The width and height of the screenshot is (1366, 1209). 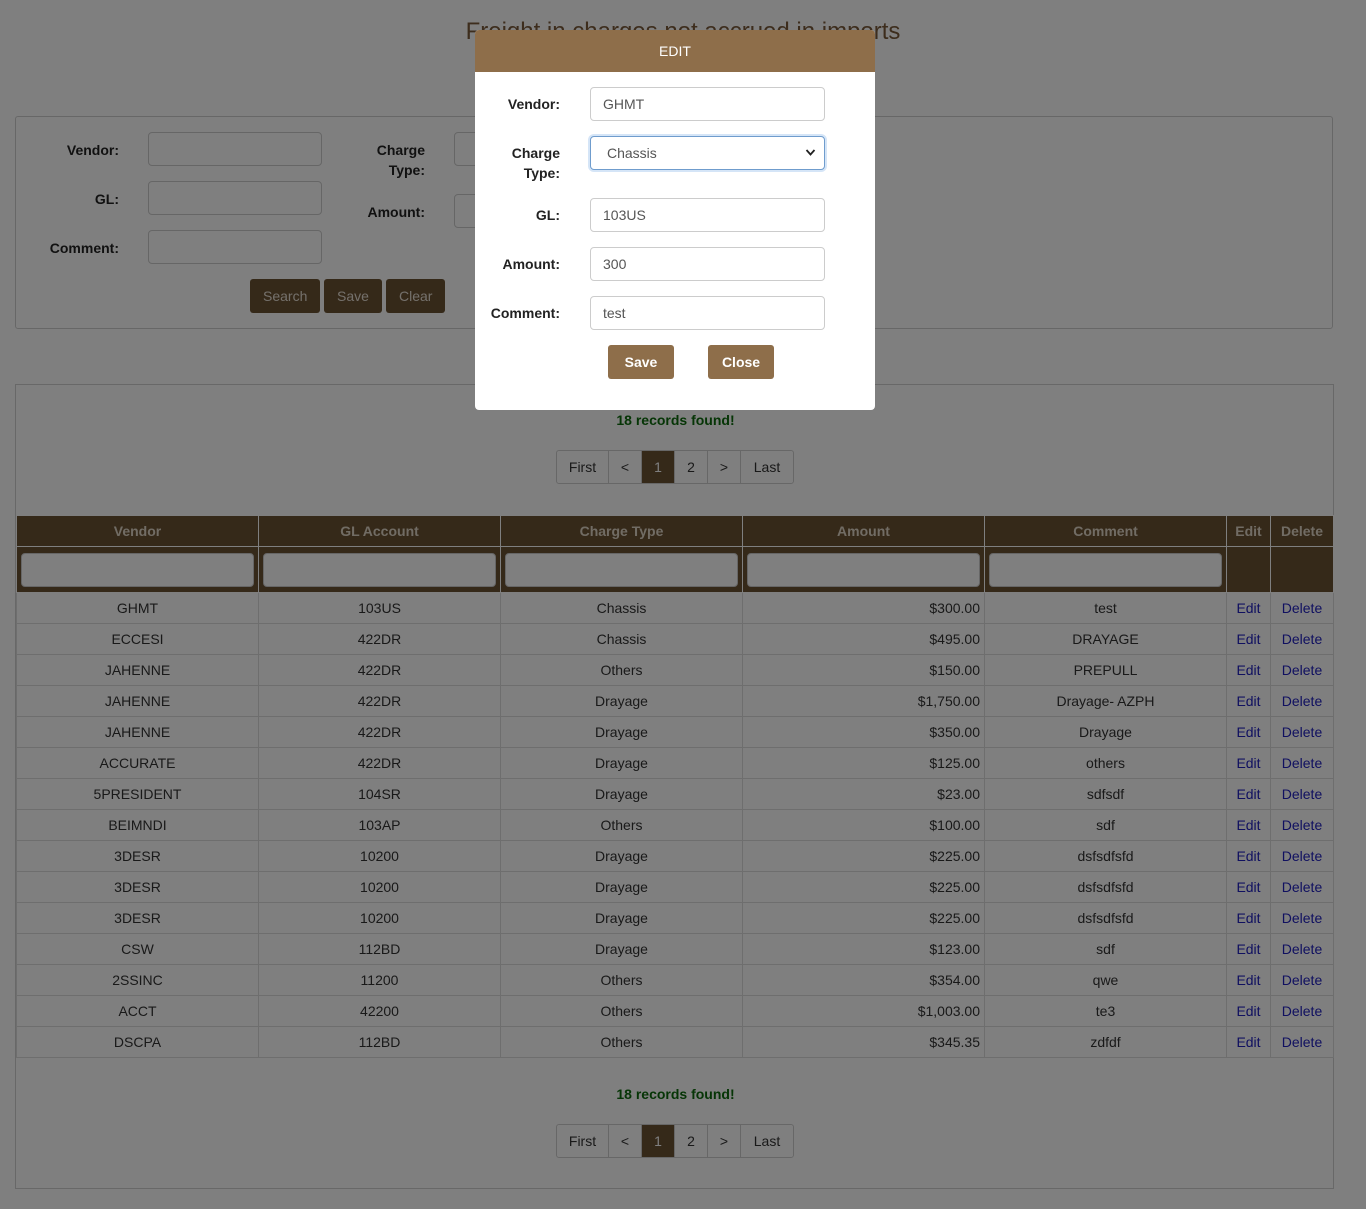 What do you see at coordinates (810, 159) in the screenshot?
I see `chevron-down-icon` at bounding box center [810, 159].